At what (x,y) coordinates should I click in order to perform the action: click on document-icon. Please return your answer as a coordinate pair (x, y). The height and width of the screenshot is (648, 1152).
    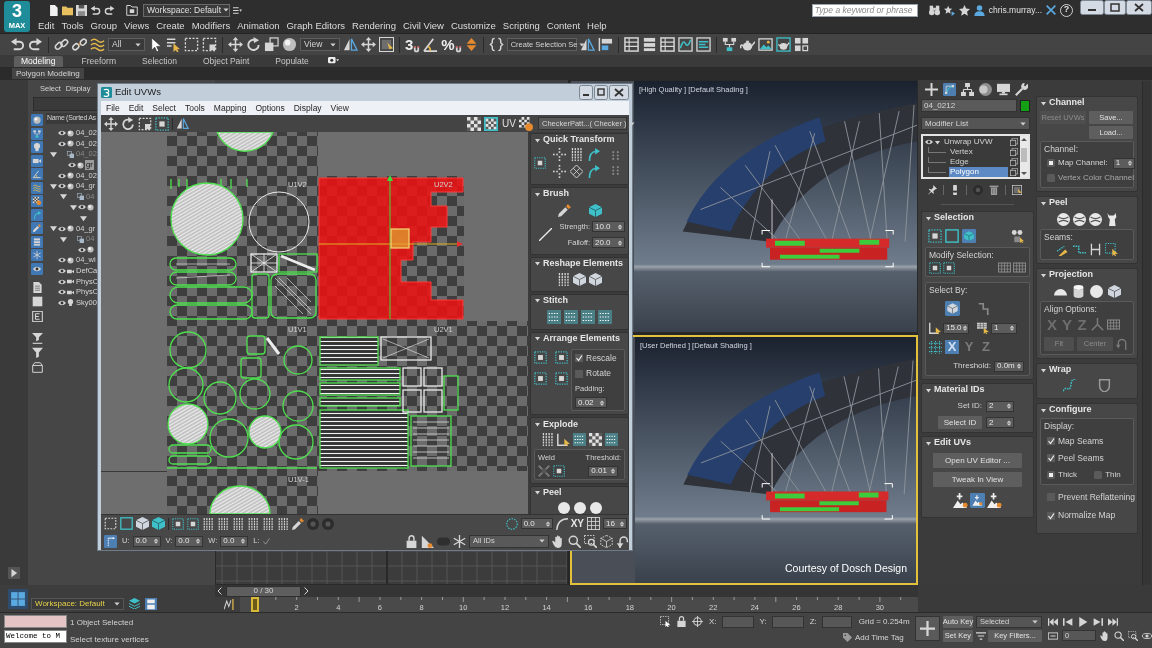
    Looking at the image, I should click on (37, 287).